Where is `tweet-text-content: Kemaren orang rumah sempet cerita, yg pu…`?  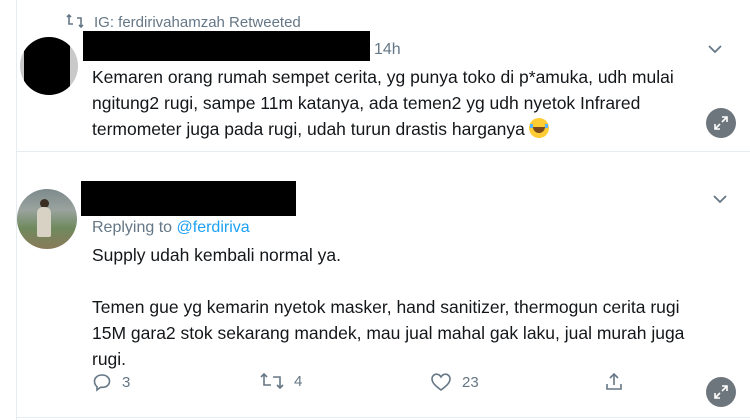 tweet-text-content: Kemaren orang rumah sempet cerita, yg pu… is located at coordinates (383, 103).